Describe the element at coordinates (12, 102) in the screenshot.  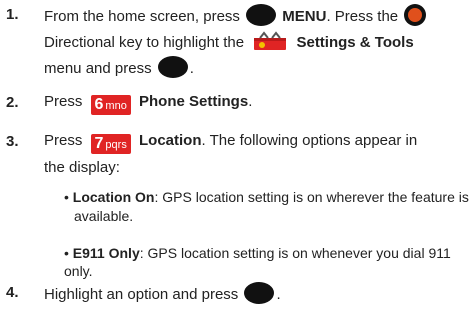
I see `step-number: 2.` at that location.